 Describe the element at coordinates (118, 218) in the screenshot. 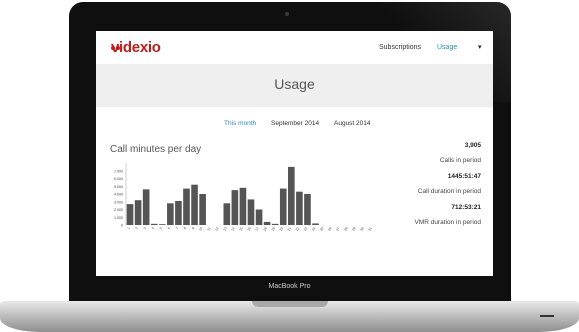

I see `y-tick-label: 1.000` at that location.